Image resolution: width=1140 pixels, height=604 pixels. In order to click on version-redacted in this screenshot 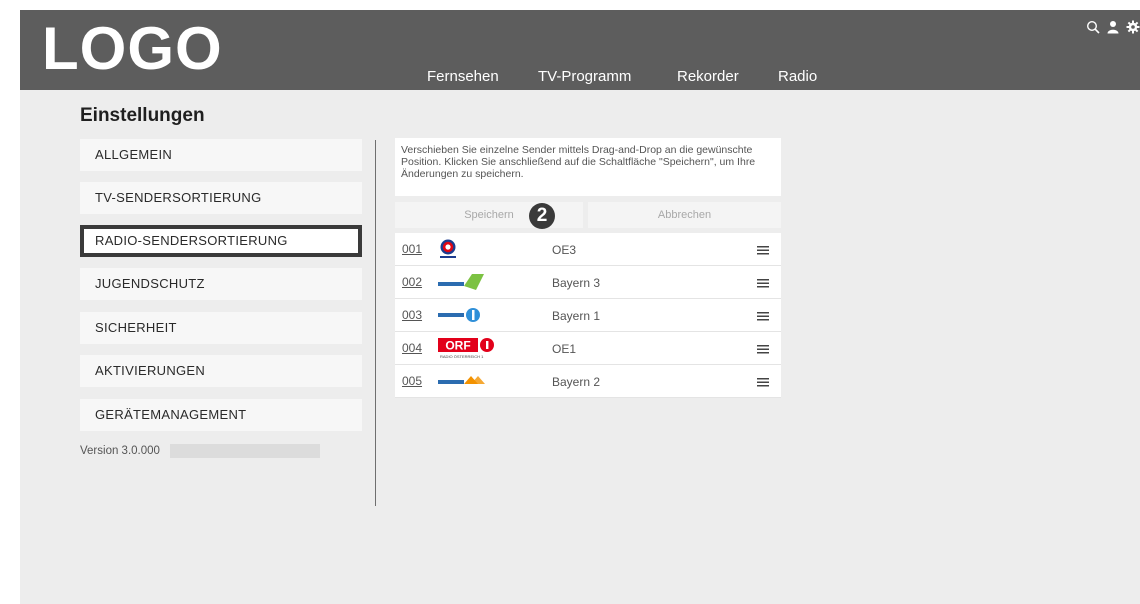, I will do `click(245, 451)`.